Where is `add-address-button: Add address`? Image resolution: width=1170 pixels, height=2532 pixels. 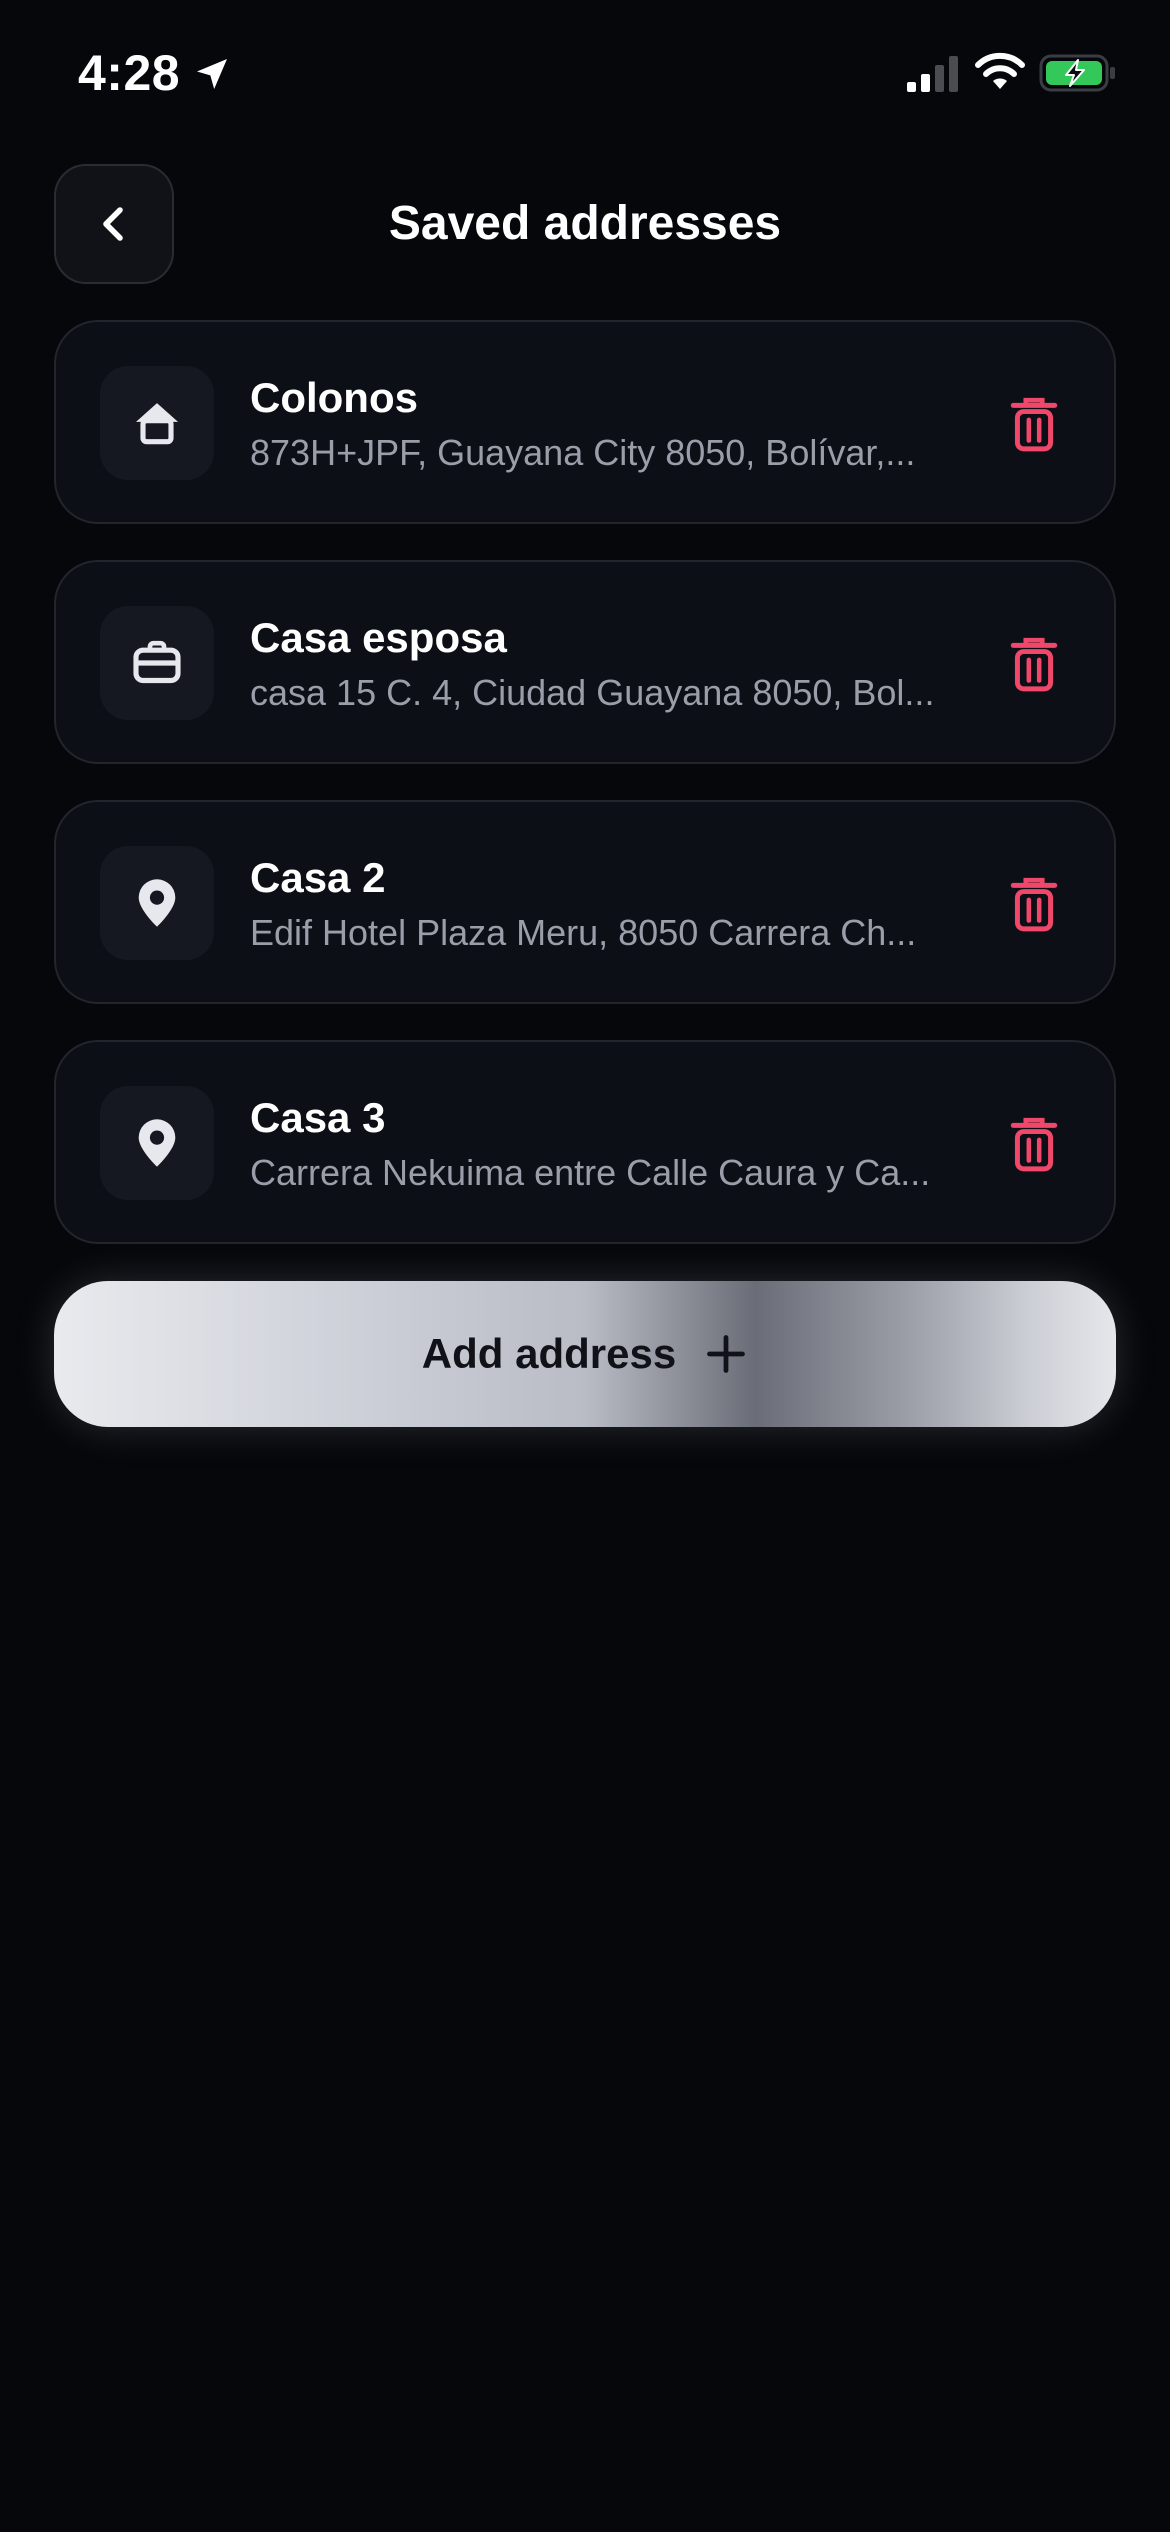
add-address-button: Add address is located at coordinates (585, 1354).